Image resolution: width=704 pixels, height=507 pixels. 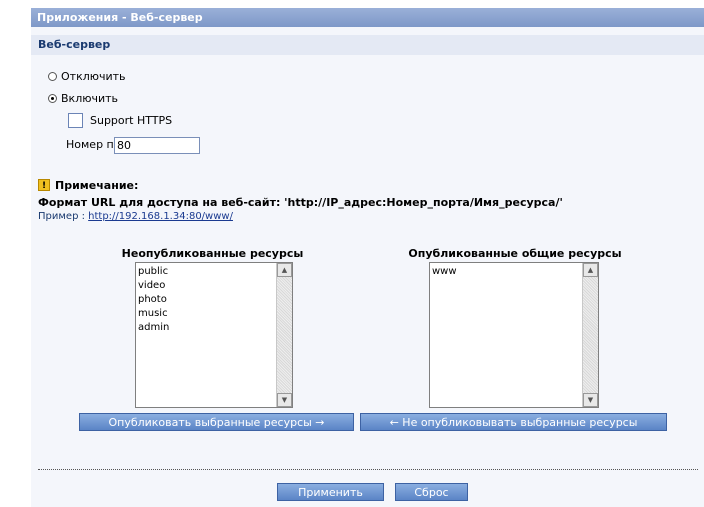 I want to click on example-link: http://192.168.1.34:80/www/, so click(x=160, y=216).